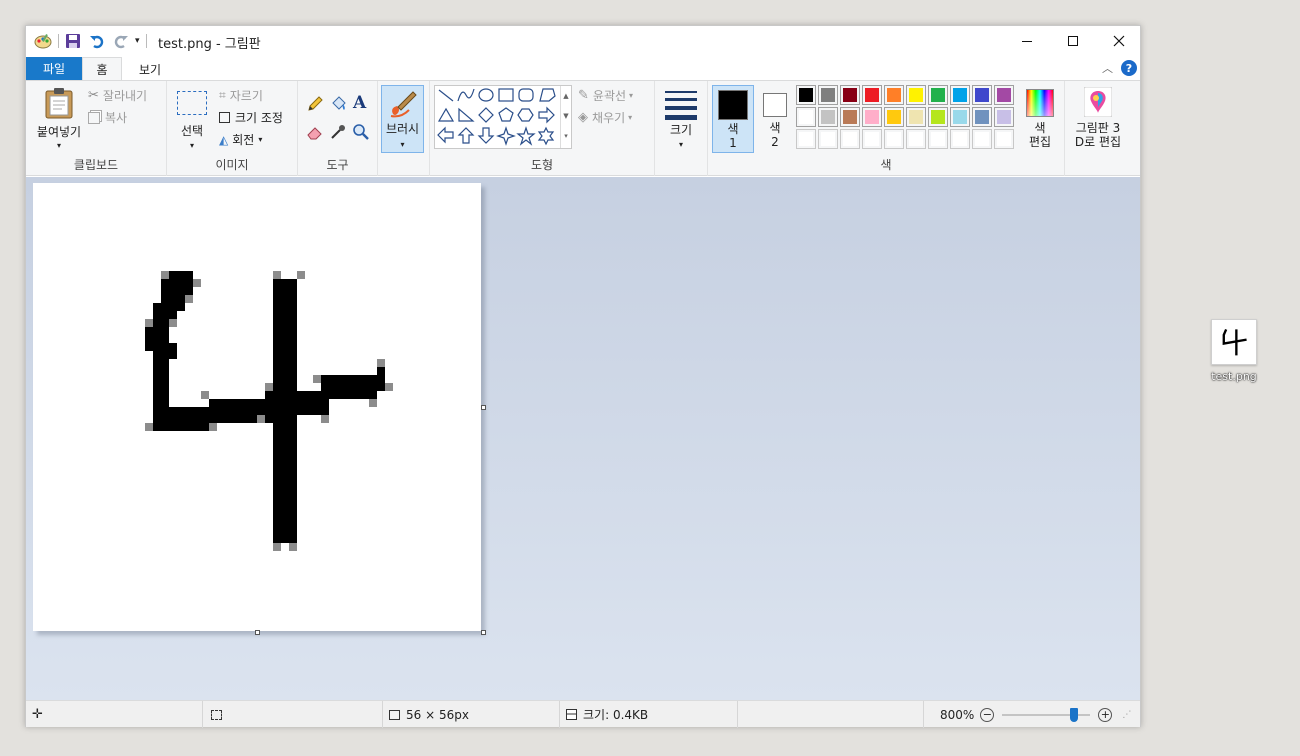 The width and height of the screenshot is (1300, 756). I want to click on line-shape-icon, so click(446, 95).